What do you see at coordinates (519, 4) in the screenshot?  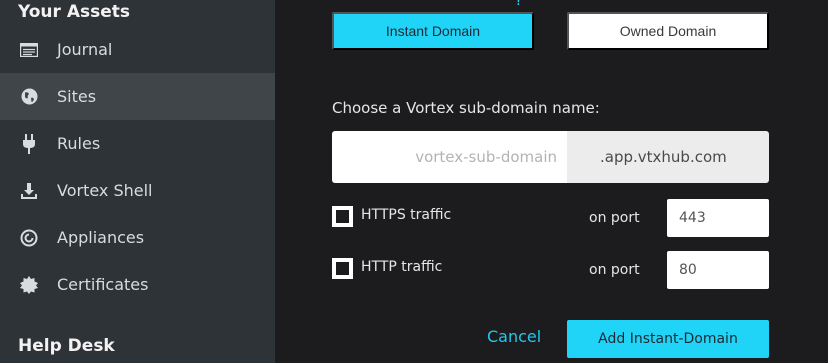 I see `cropped-text-fragment: ?` at bounding box center [519, 4].